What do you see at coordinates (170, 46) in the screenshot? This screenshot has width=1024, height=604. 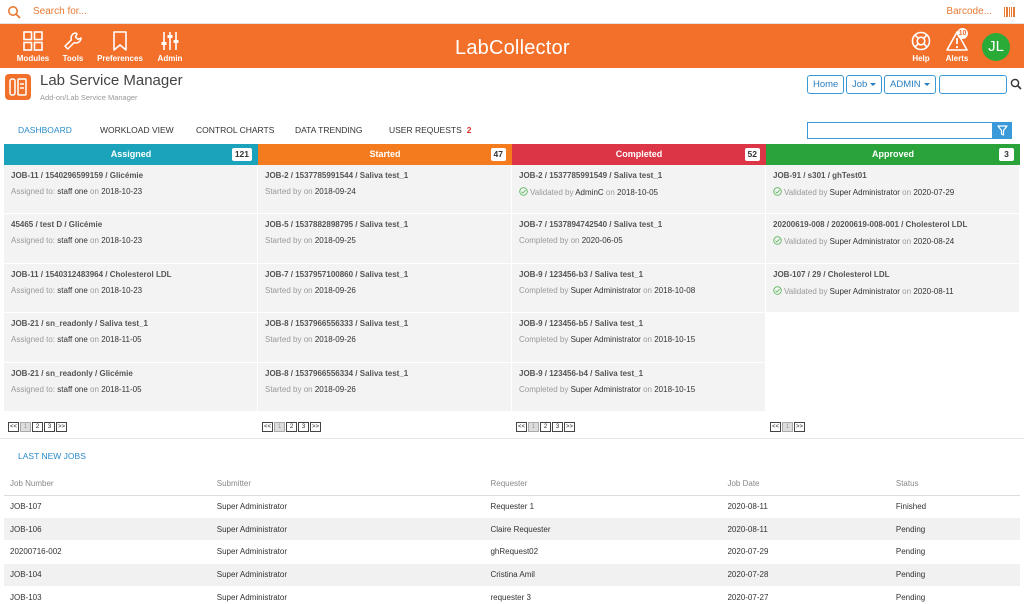 I see `nav-admin: Admin` at bounding box center [170, 46].